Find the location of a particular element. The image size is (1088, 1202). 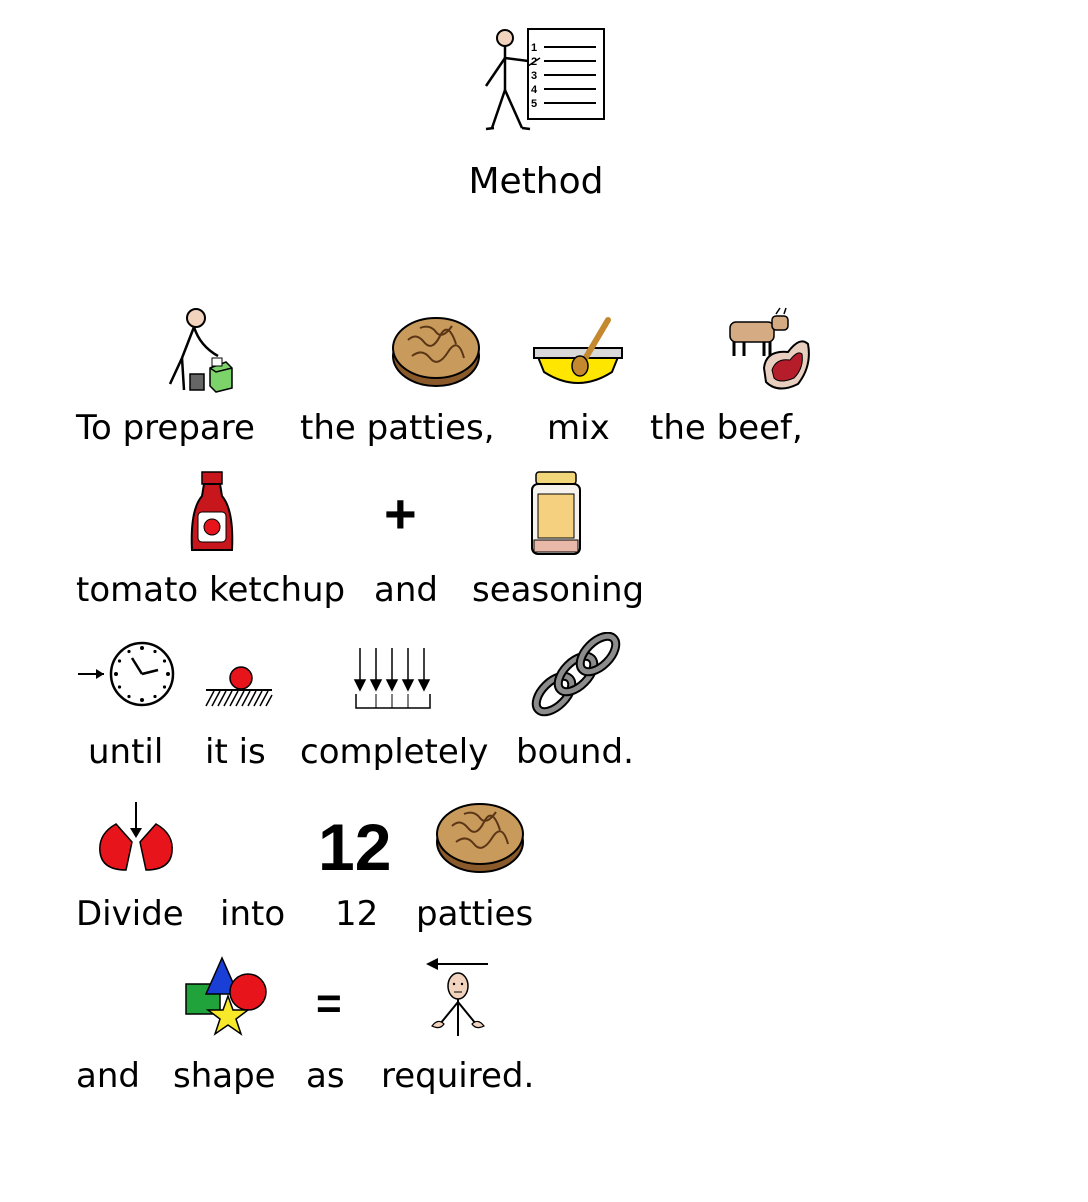

beef-icon is located at coordinates (769, 351).